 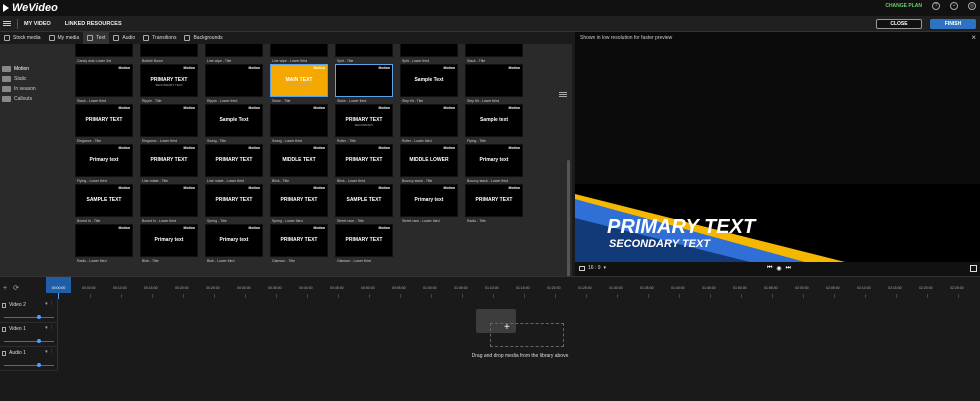 What do you see at coordinates (769, 268) in the screenshot?
I see `skip-back-icon: ⏮` at bounding box center [769, 268].